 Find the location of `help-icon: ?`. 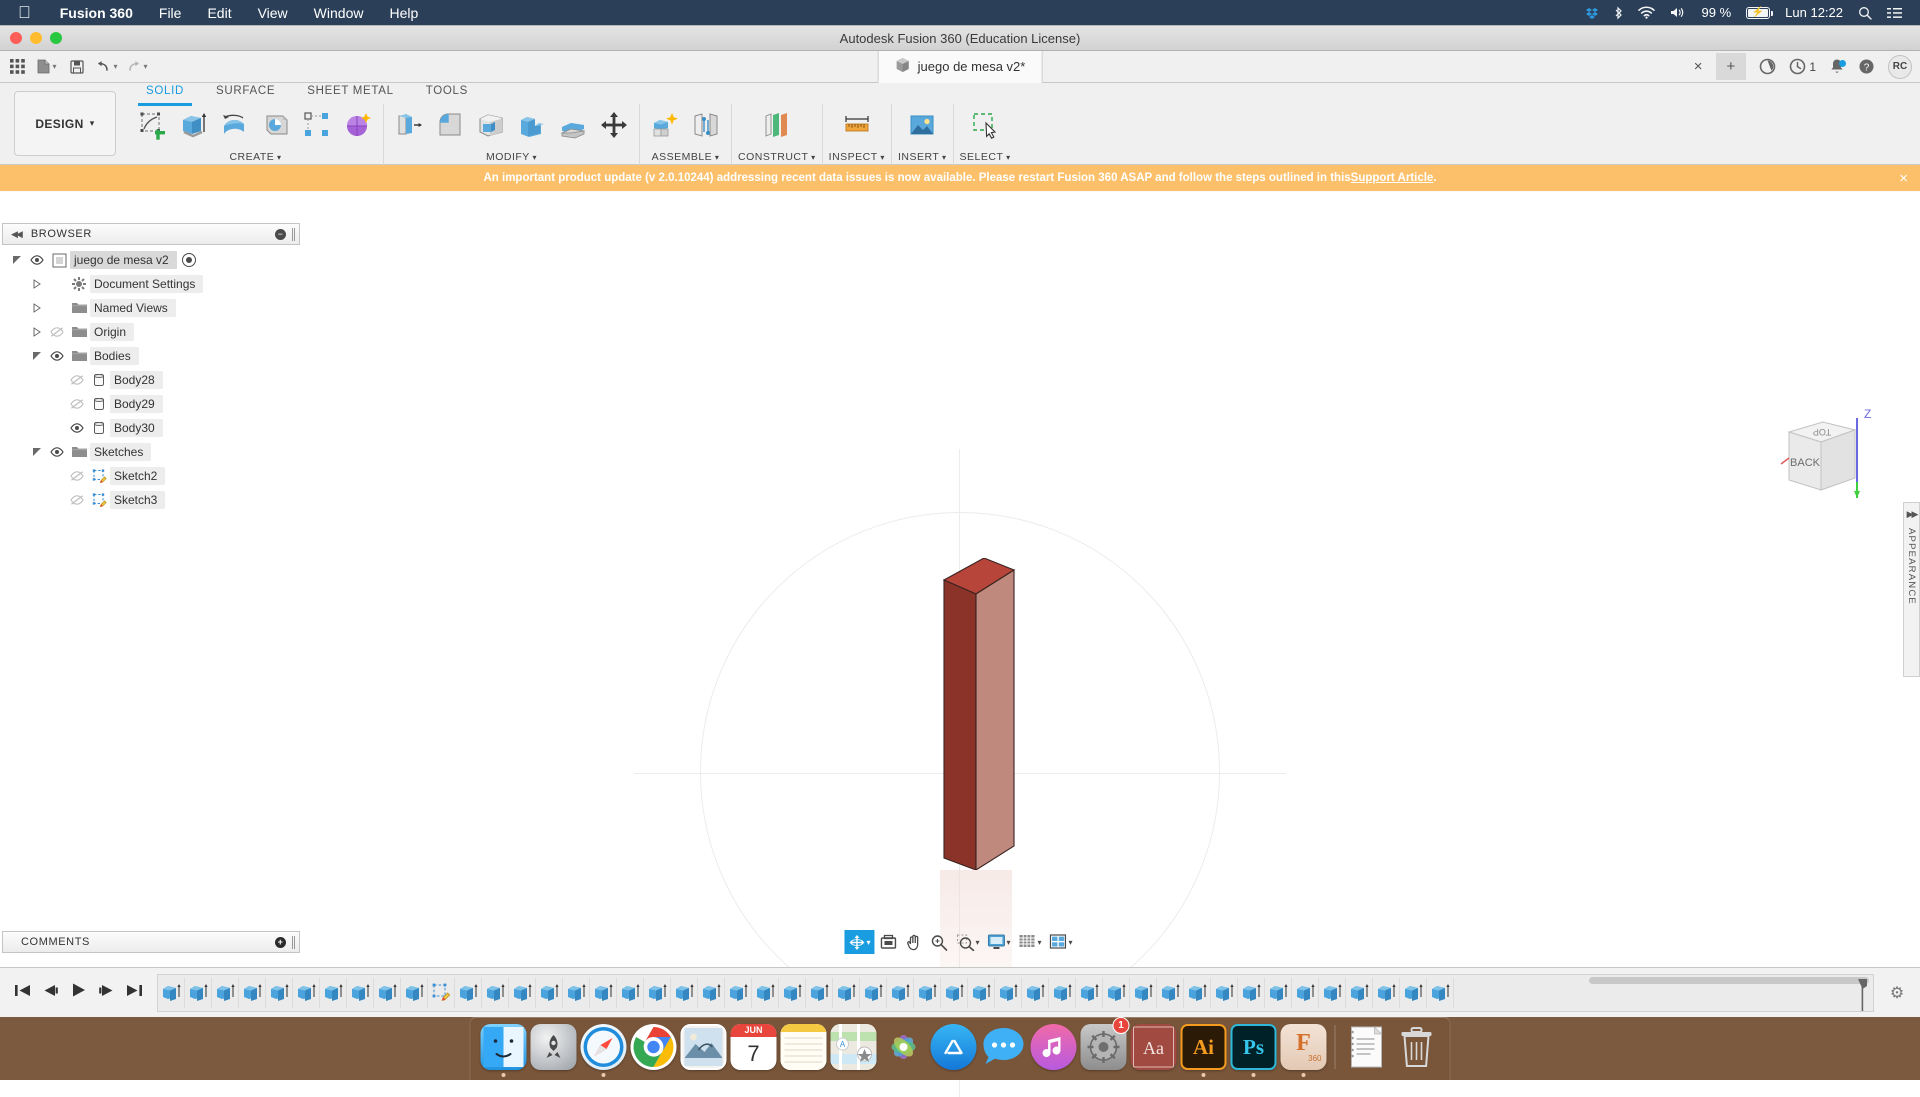

help-icon: ? is located at coordinates (1866, 66).